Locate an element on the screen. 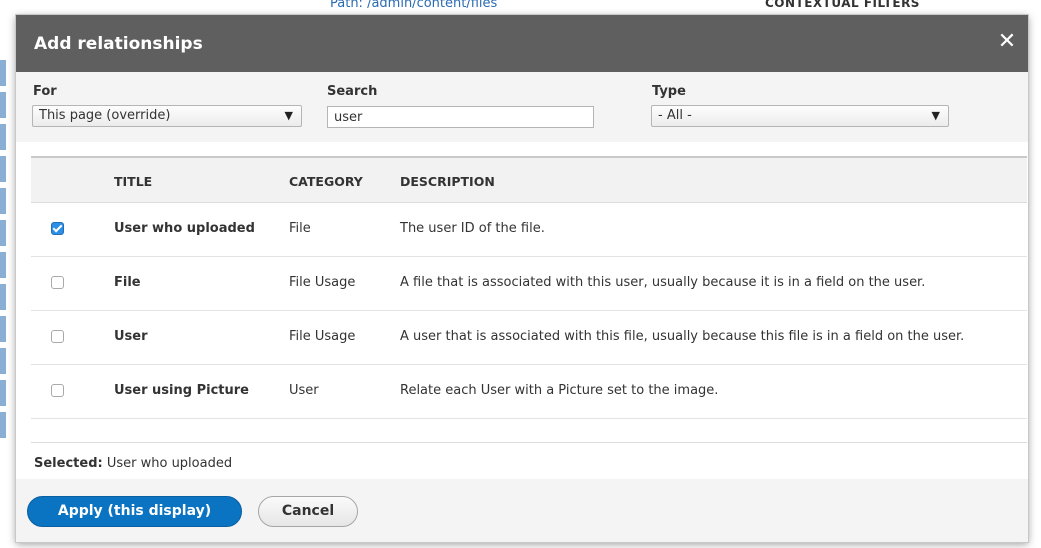 This screenshot has height=548, width=1041. selected-label: Selected: is located at coordinates (68, 463).